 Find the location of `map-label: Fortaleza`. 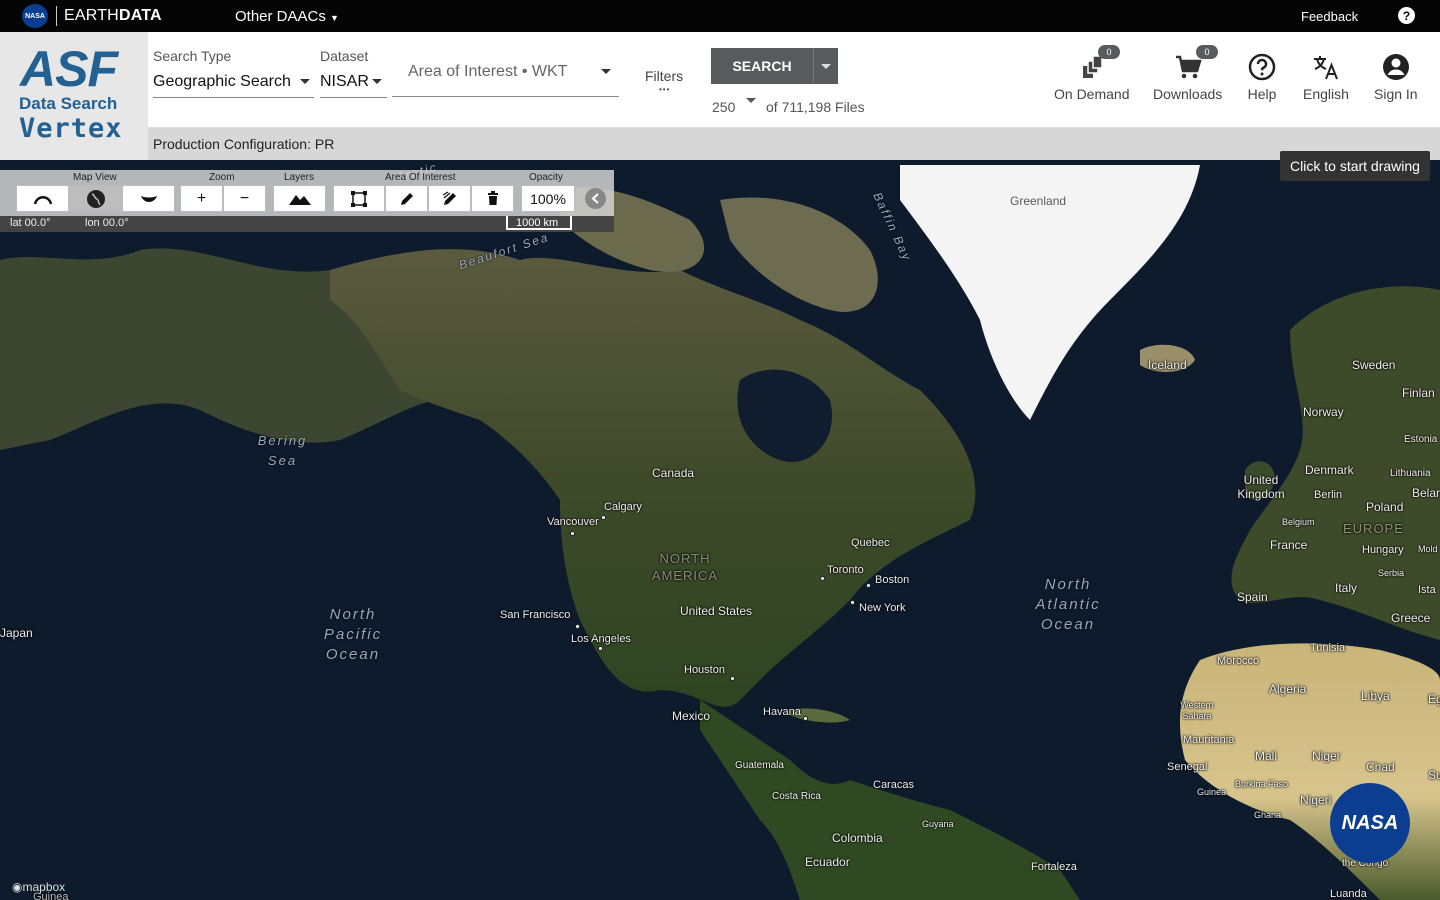

map-label: Fortaleza is located at coordinates (1054, 867).